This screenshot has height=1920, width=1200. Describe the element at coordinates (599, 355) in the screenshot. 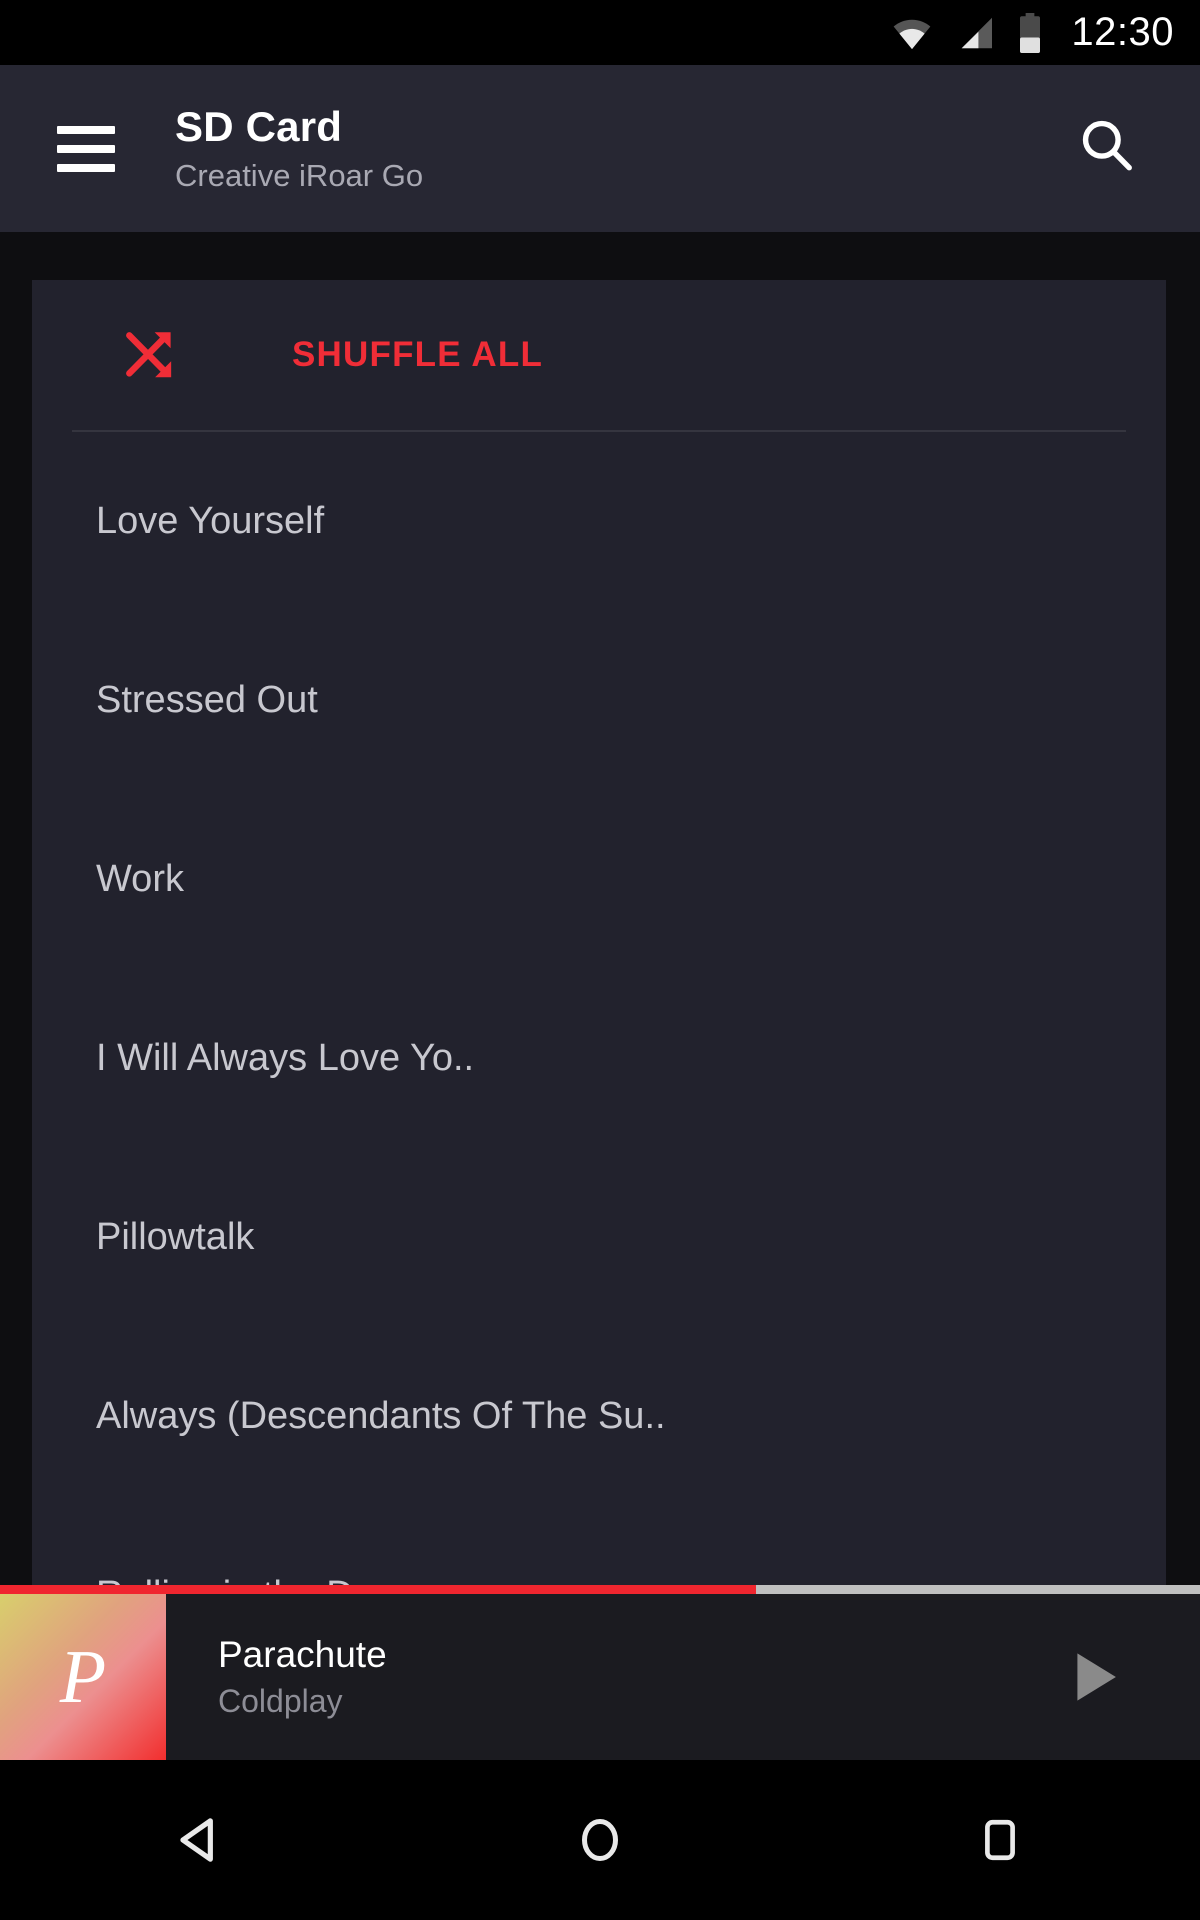

I see `shuffle-all-button: SHUFFLE ALL` at that location.